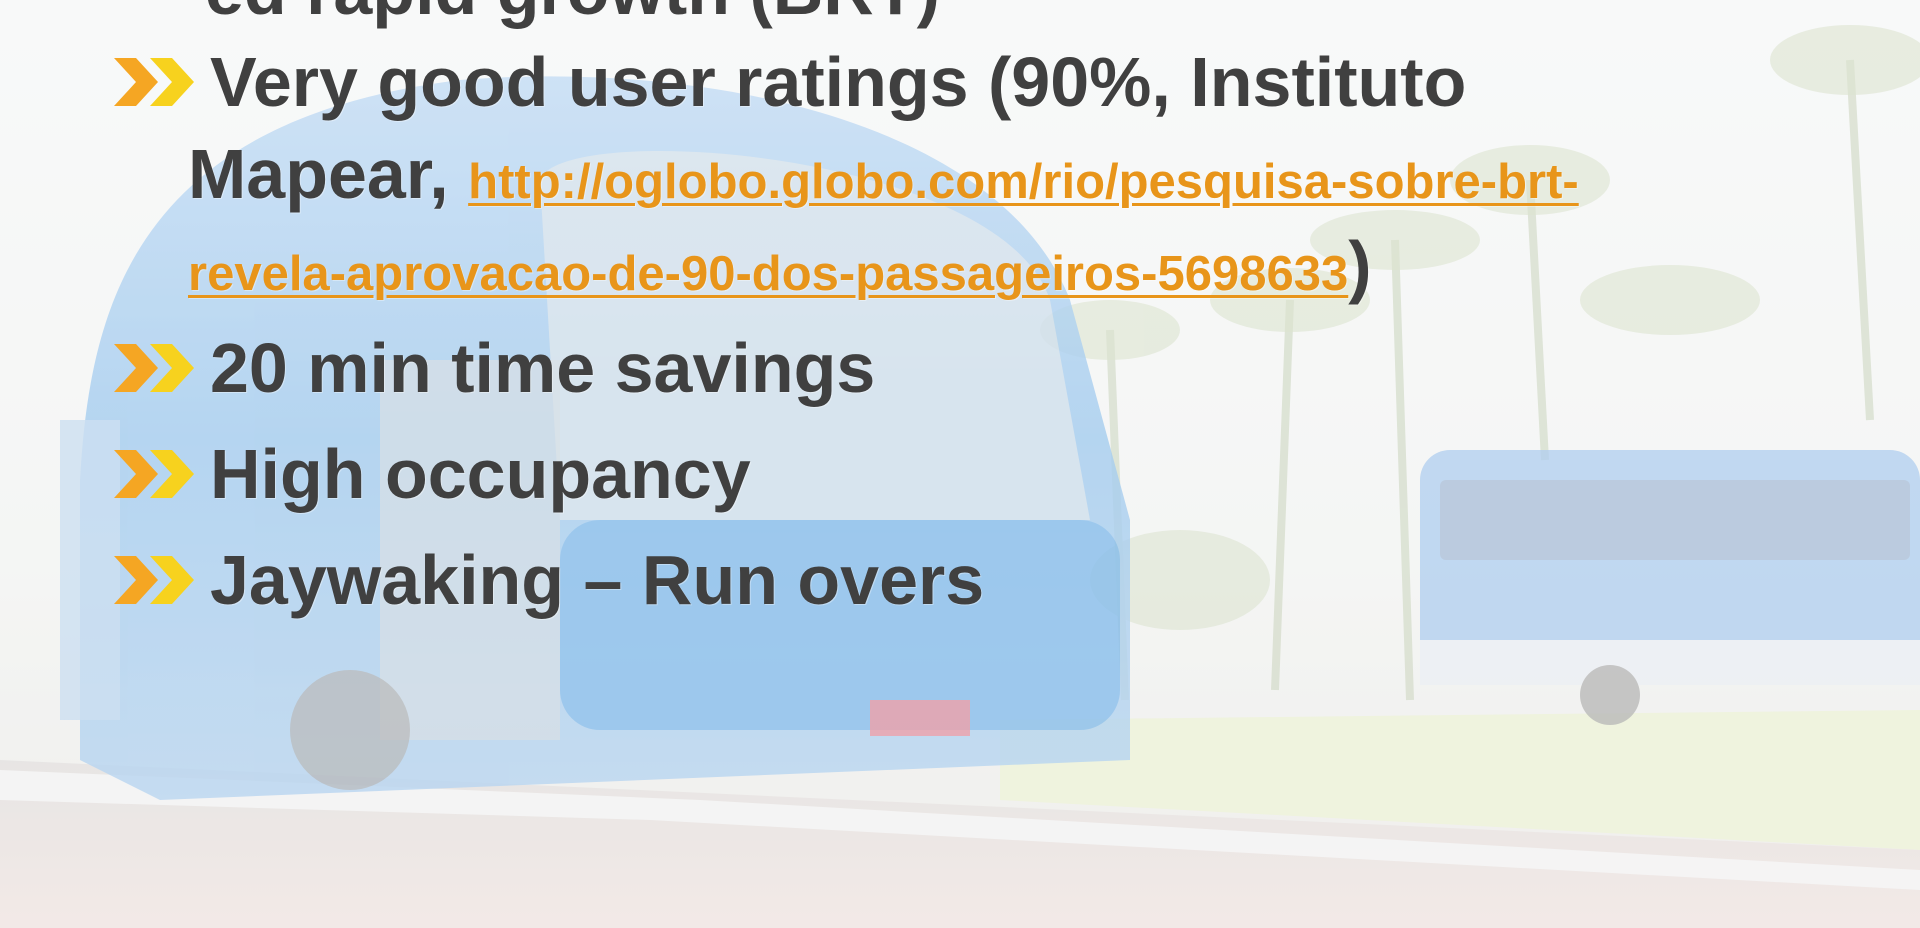  Describe the element at coordinates (838, 82) in the screenshot. I see `bullet-text-line1: Very good user ratings (90%, Instituto` at that location.